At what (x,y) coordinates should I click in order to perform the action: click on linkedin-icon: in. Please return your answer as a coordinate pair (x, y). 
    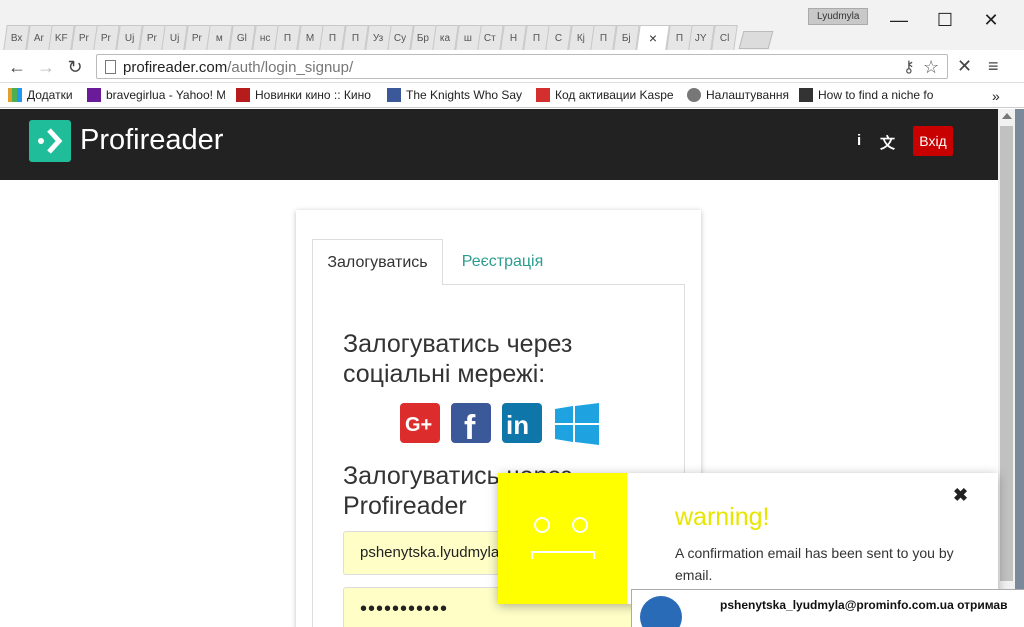
    Looking at the image, I should click on (522, 423).